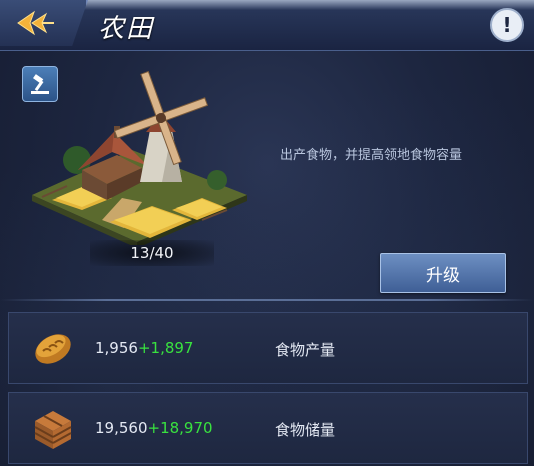 Image resolution: width=534 pixels, height=466 pixels. Describe the element at coordinates (53, 430) in the screenshot. I see `crate-icon` at that location.